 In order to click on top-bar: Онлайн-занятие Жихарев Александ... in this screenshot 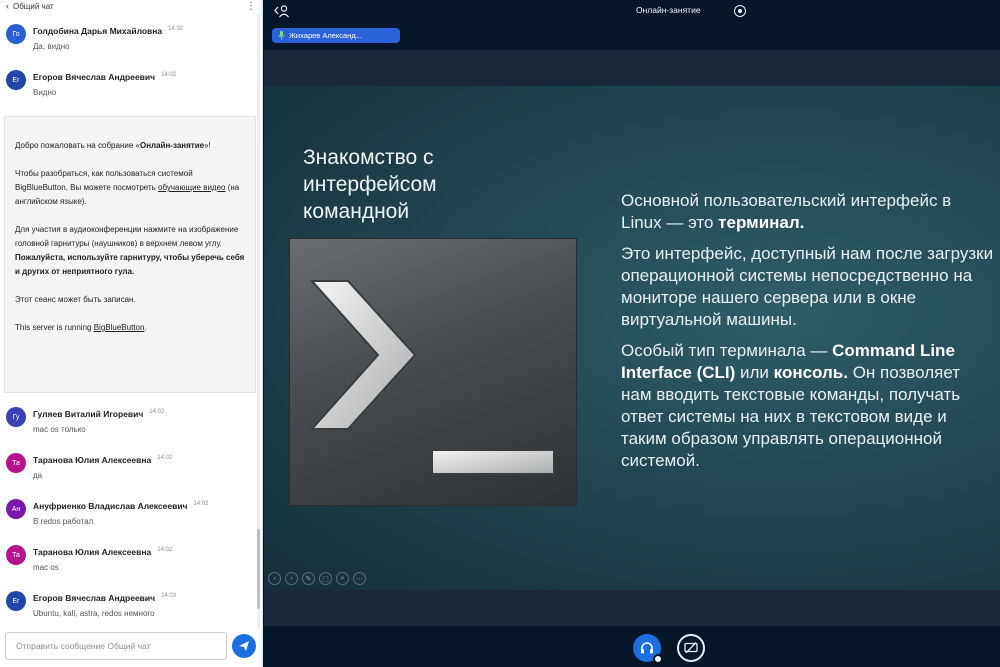, I will do `click(632, 21)`.